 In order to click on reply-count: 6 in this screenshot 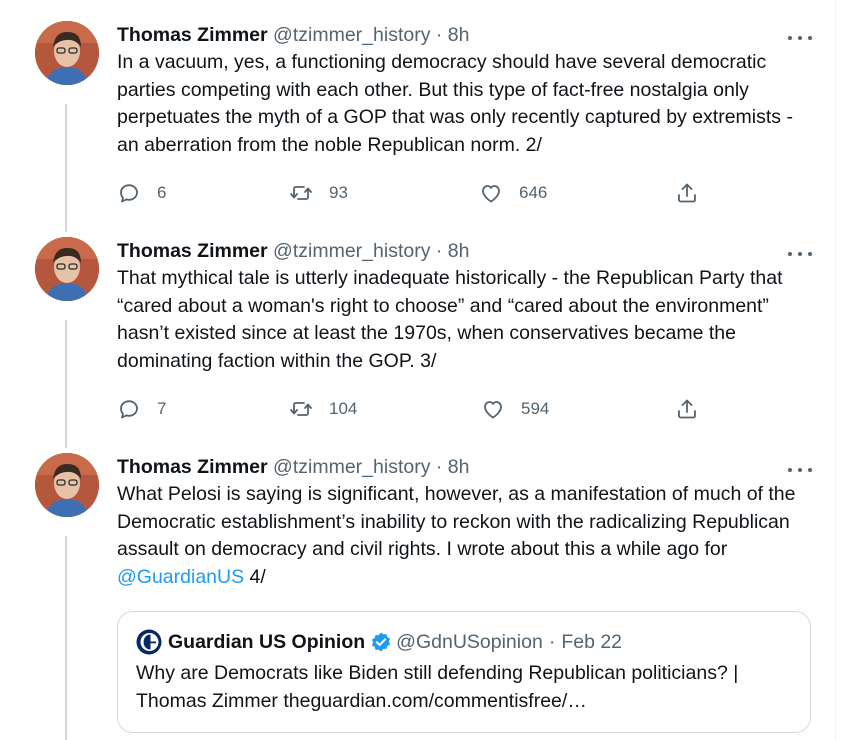, I will do `click(162, 192)`.